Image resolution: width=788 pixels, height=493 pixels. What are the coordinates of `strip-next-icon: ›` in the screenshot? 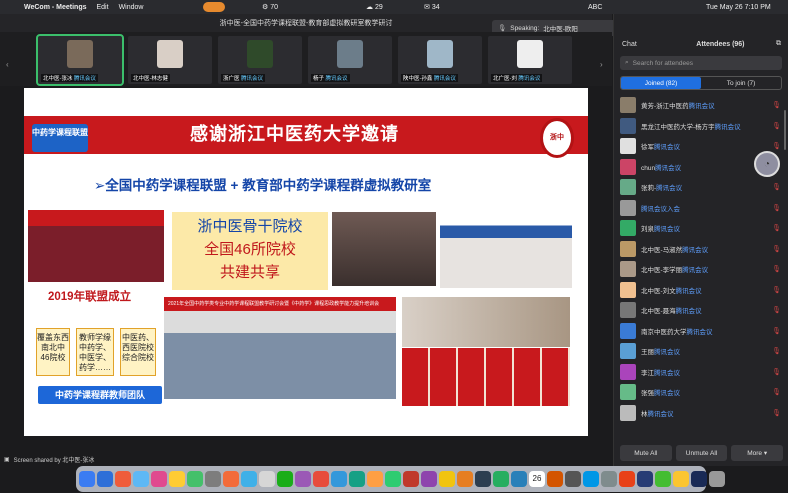 It's located at (601, 64).